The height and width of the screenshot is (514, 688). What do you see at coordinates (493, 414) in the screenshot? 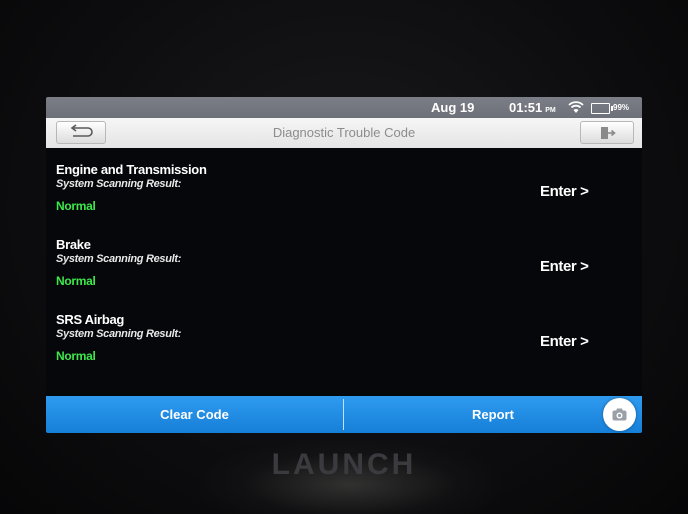
I see `report-button: Report` at bounding box center [493, 414].